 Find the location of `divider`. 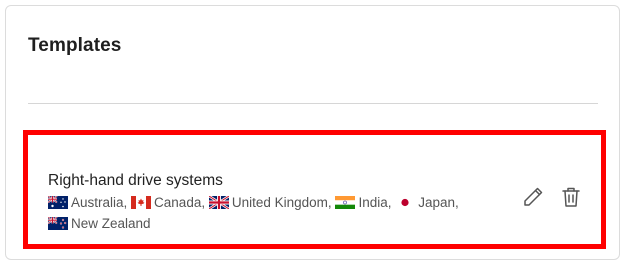

divider is located at coordinates (313, 103).